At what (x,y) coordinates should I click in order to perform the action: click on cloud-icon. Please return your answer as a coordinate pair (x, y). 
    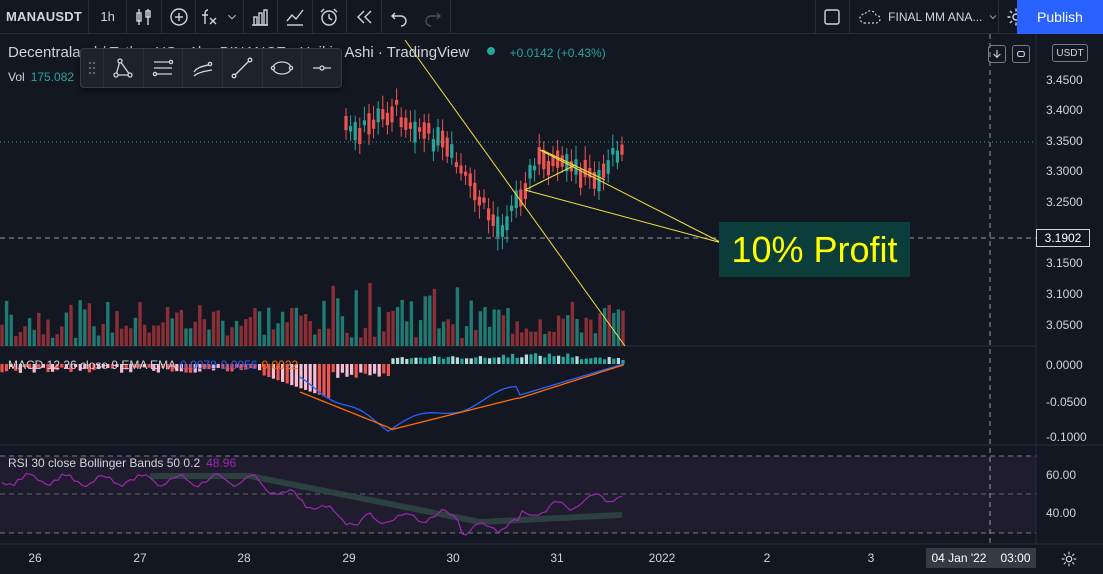
    Looking at the image, I should click on (870, 16).